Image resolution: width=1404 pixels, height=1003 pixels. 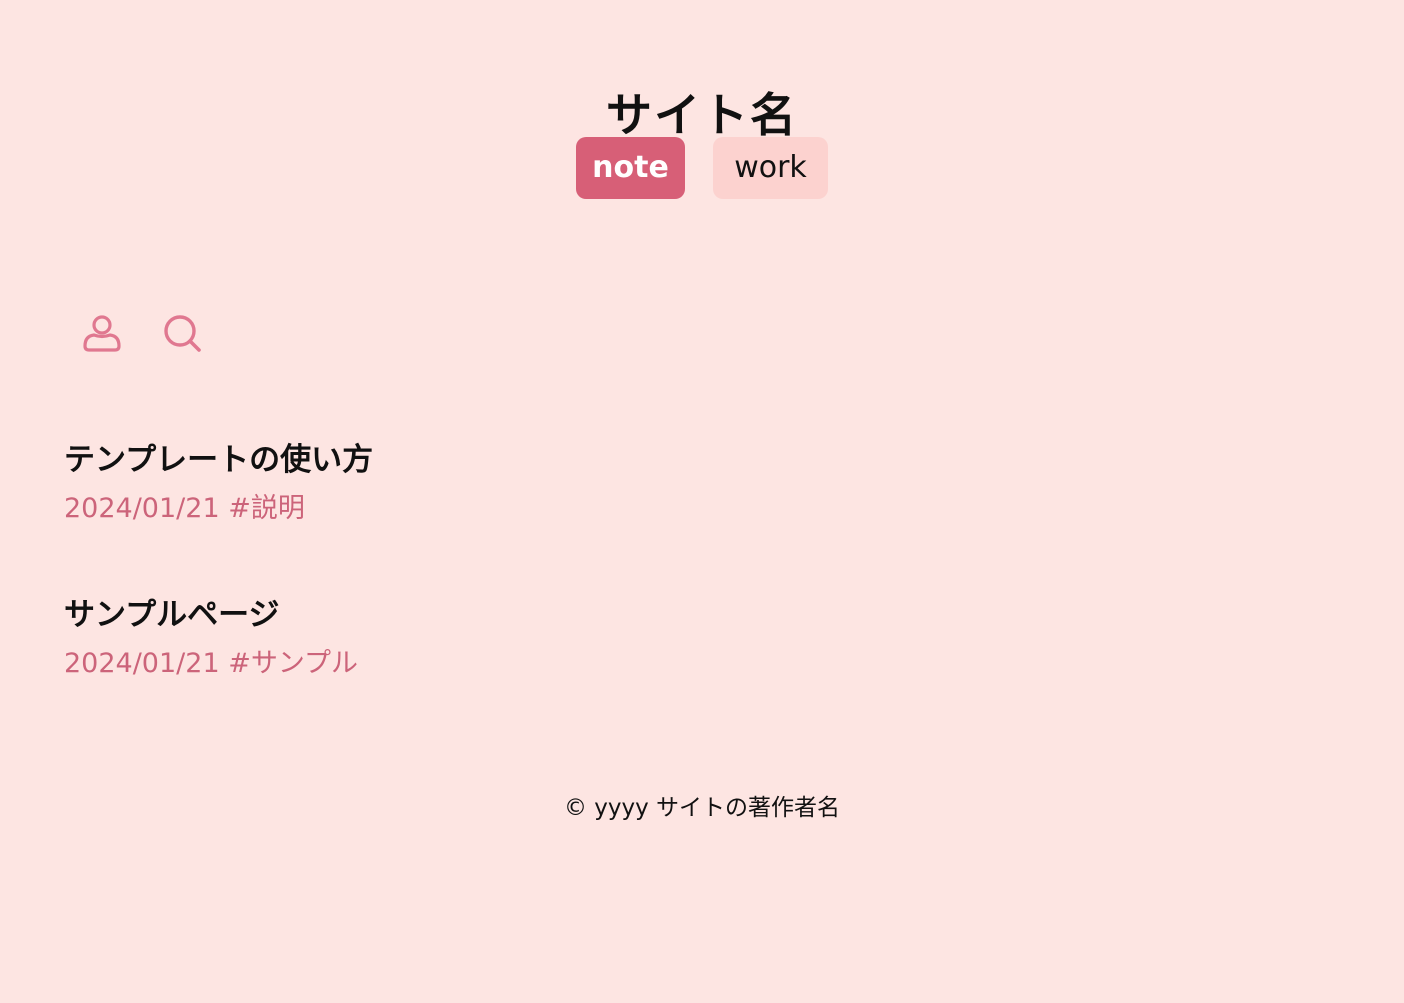 What do you see at coordinates (266, 508) in the screenshot?
I see `post-tag: #説明` at bounding box center [266, 508].